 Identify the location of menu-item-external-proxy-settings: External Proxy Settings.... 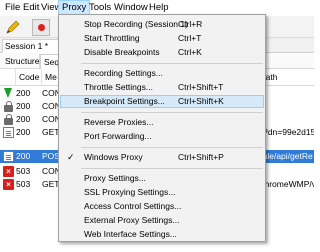
(162, 220).